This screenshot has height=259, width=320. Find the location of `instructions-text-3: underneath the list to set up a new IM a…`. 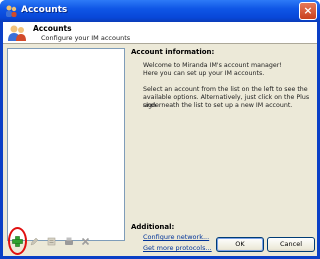

instructions-text-3: underneath the list to set up a new IM a… is located at coordinates (218, 105).